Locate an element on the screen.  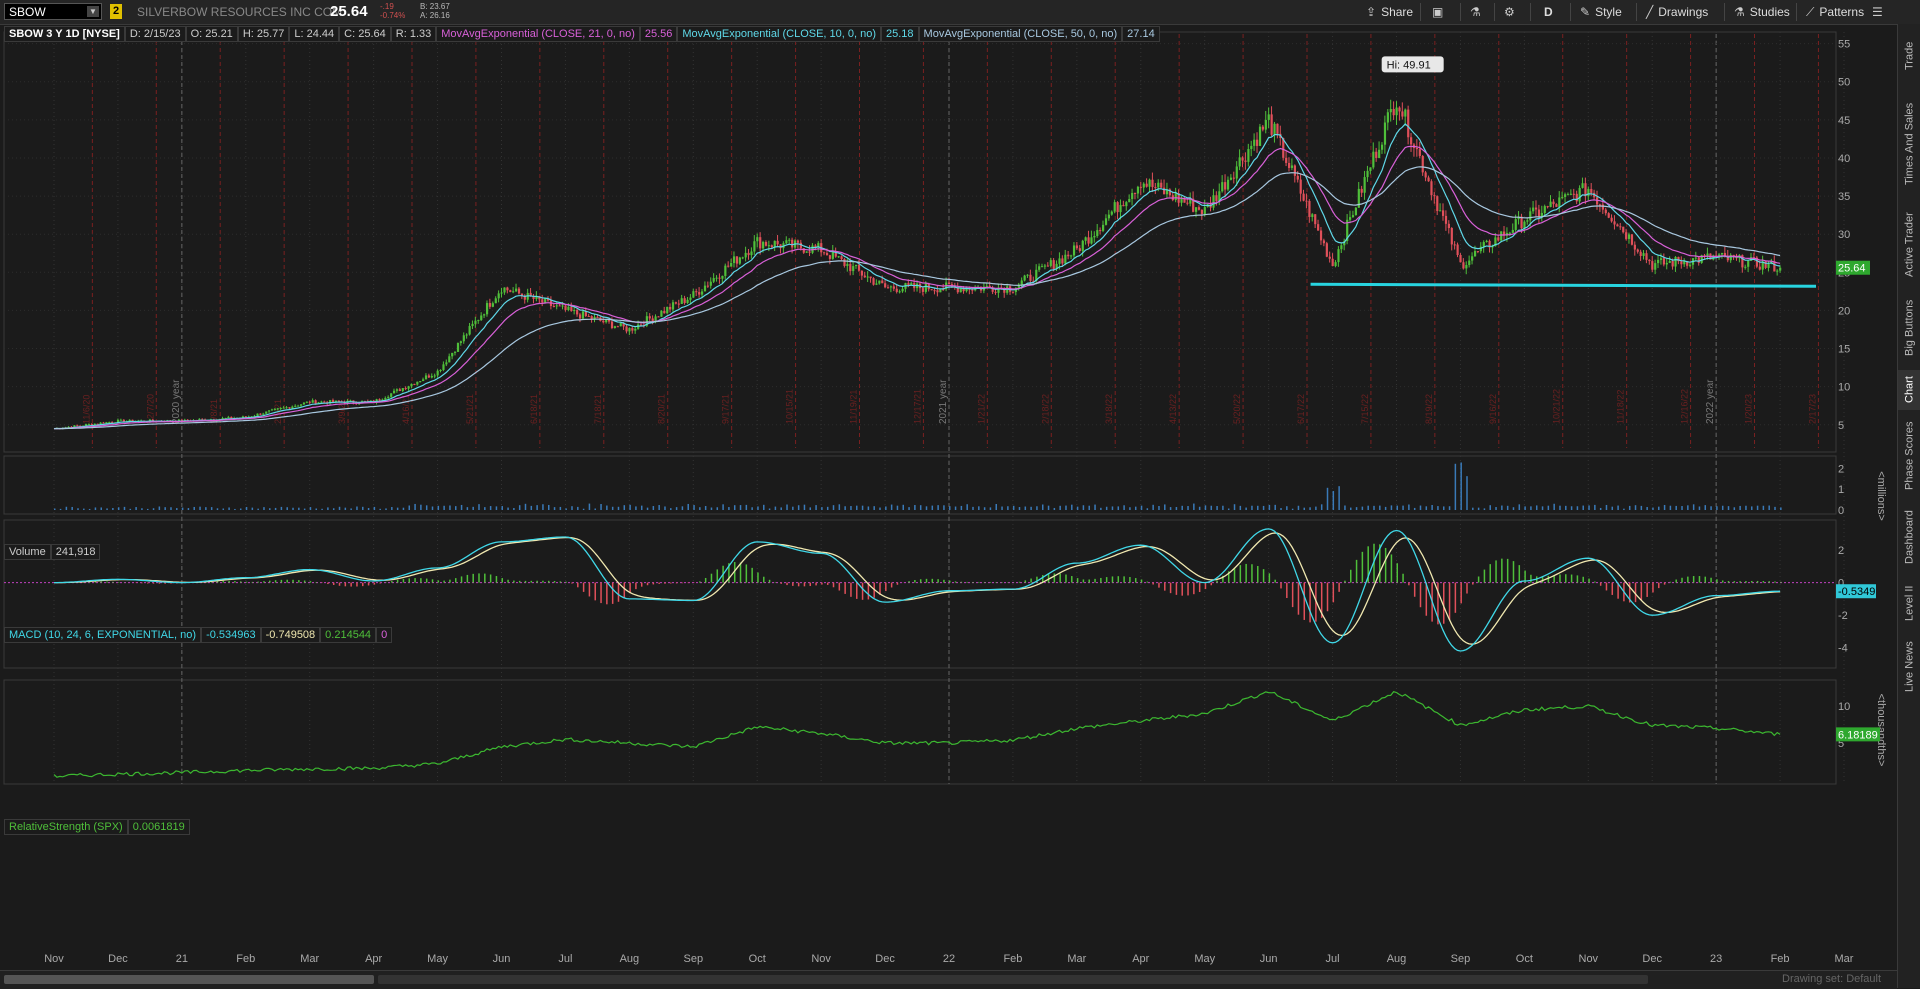
drawings-button: ╱Drawings is located at coordinates (1677, 12).